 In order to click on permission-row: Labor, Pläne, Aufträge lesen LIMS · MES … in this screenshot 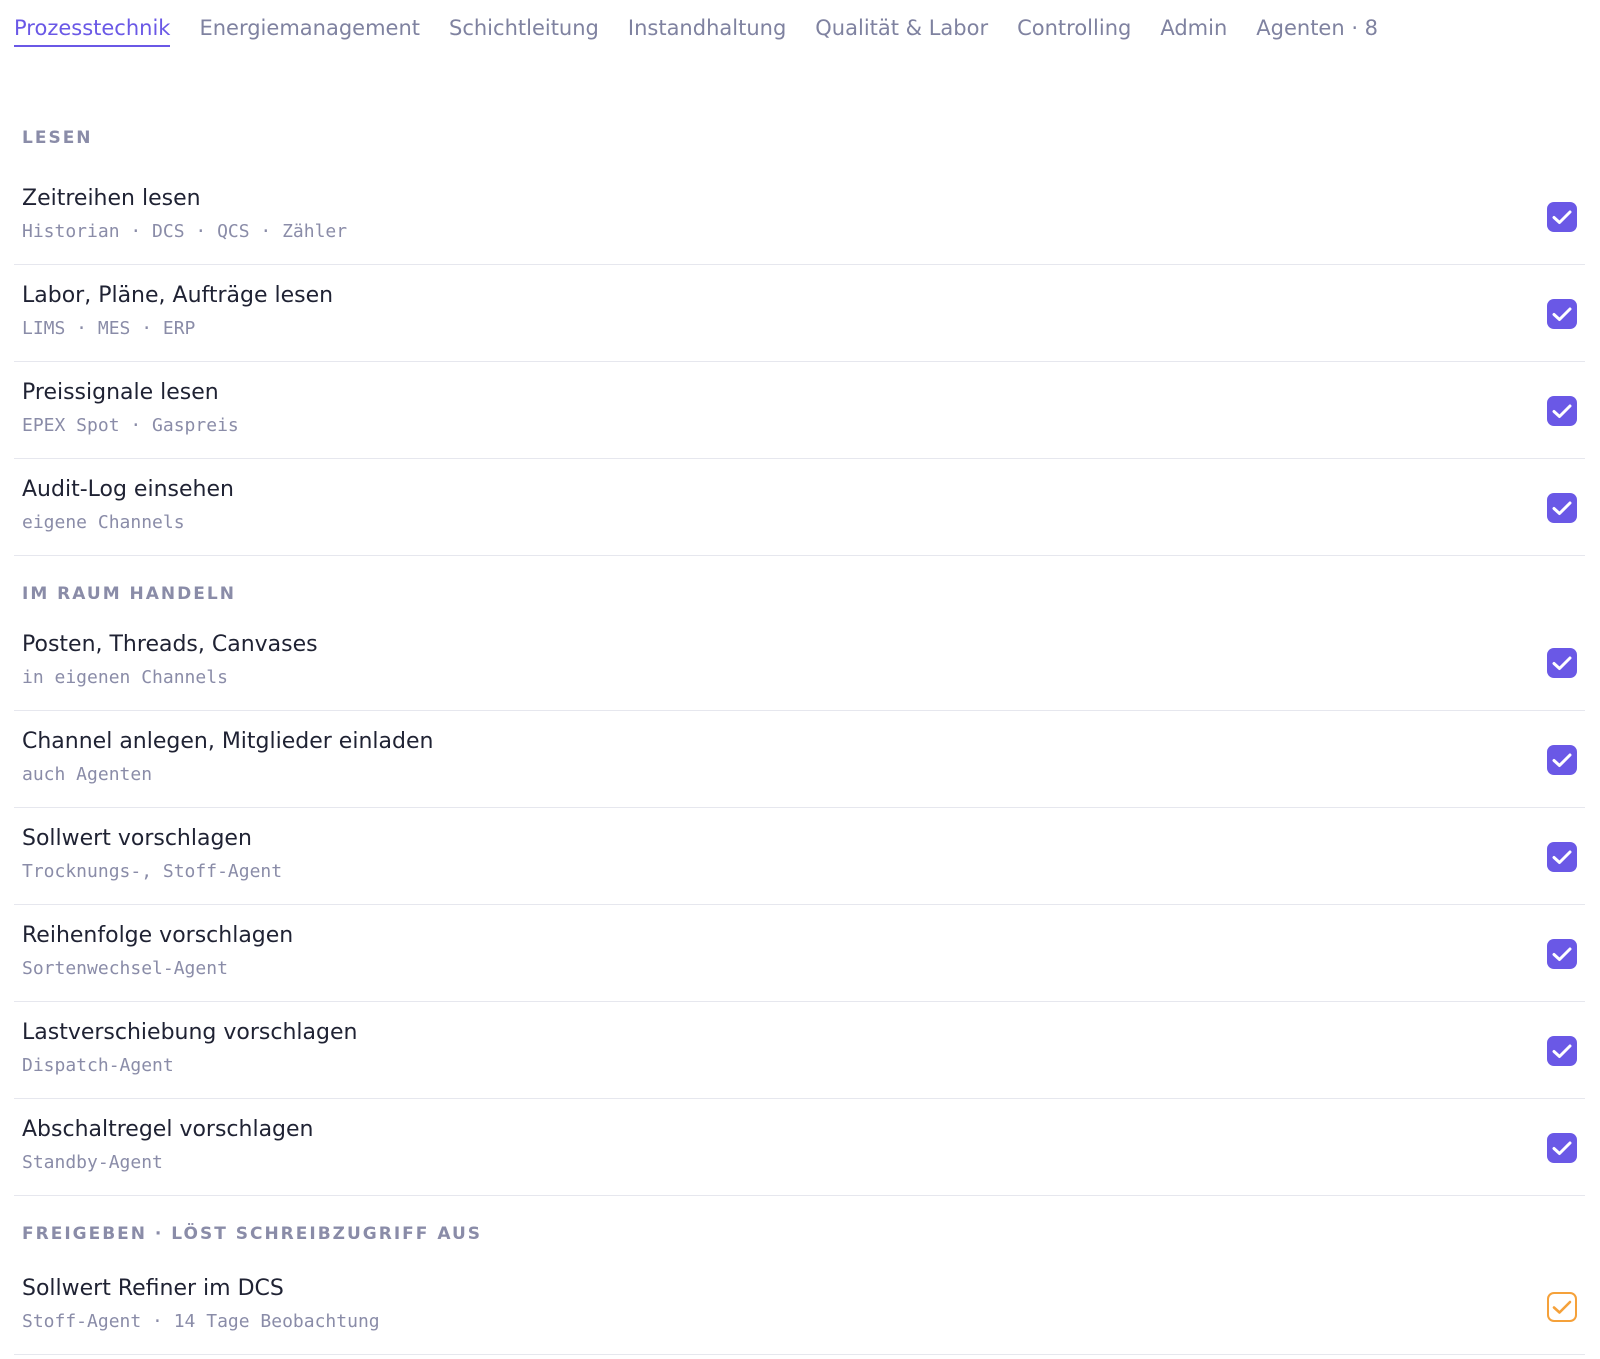, I will do `click(799, 313)`.